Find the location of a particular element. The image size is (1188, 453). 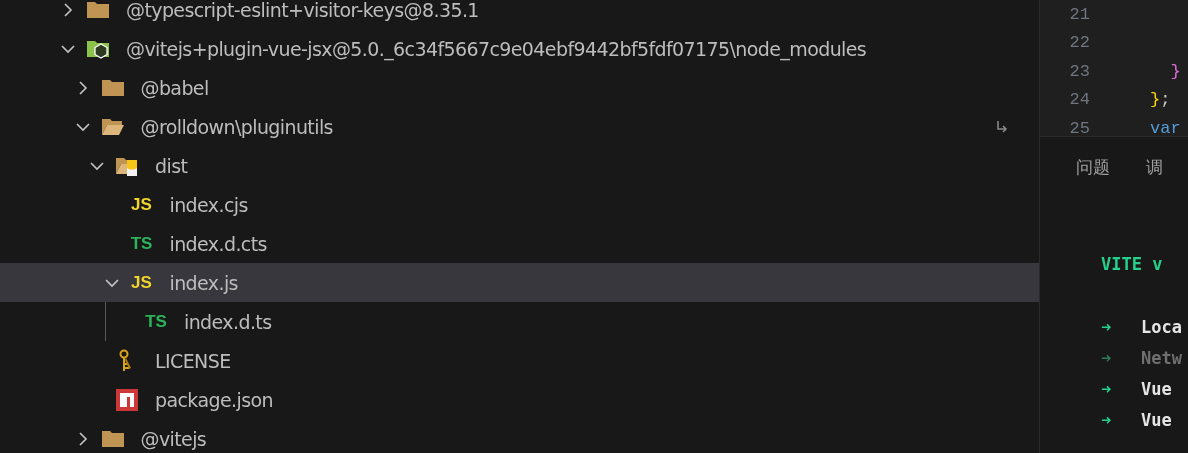

file-name: package.json is located at coordinates (214, 399).